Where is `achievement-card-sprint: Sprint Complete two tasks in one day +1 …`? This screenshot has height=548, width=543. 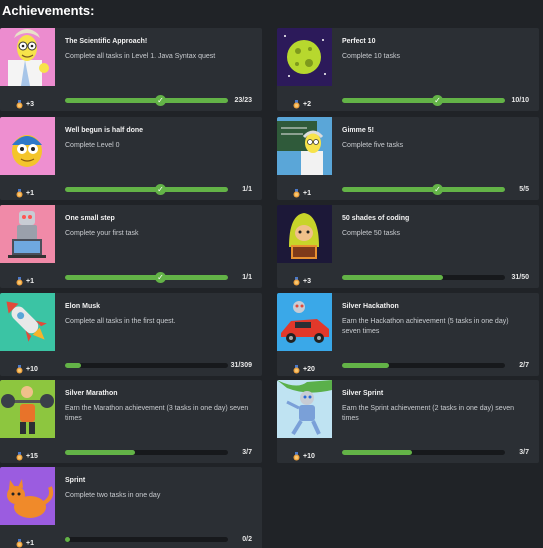
achievement-card-sprint: Sprint Complete two tasks in one day +1 … is located at coordinates (131, 507).